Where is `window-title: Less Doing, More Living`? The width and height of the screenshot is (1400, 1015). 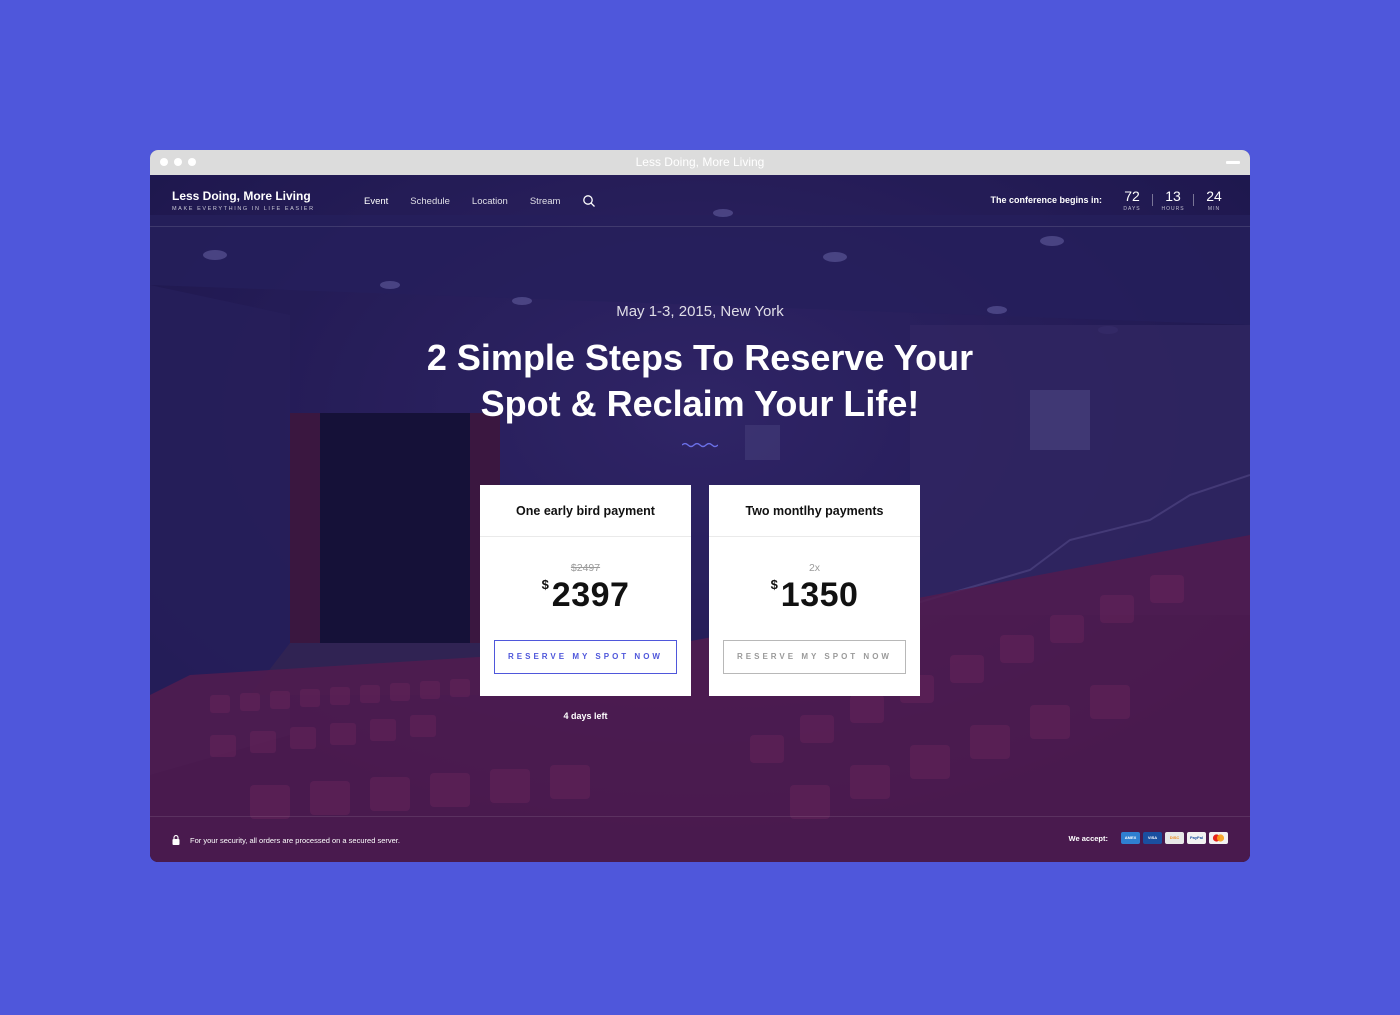 window-title: Less Doing, More Living is located at coordinates (700, 162).